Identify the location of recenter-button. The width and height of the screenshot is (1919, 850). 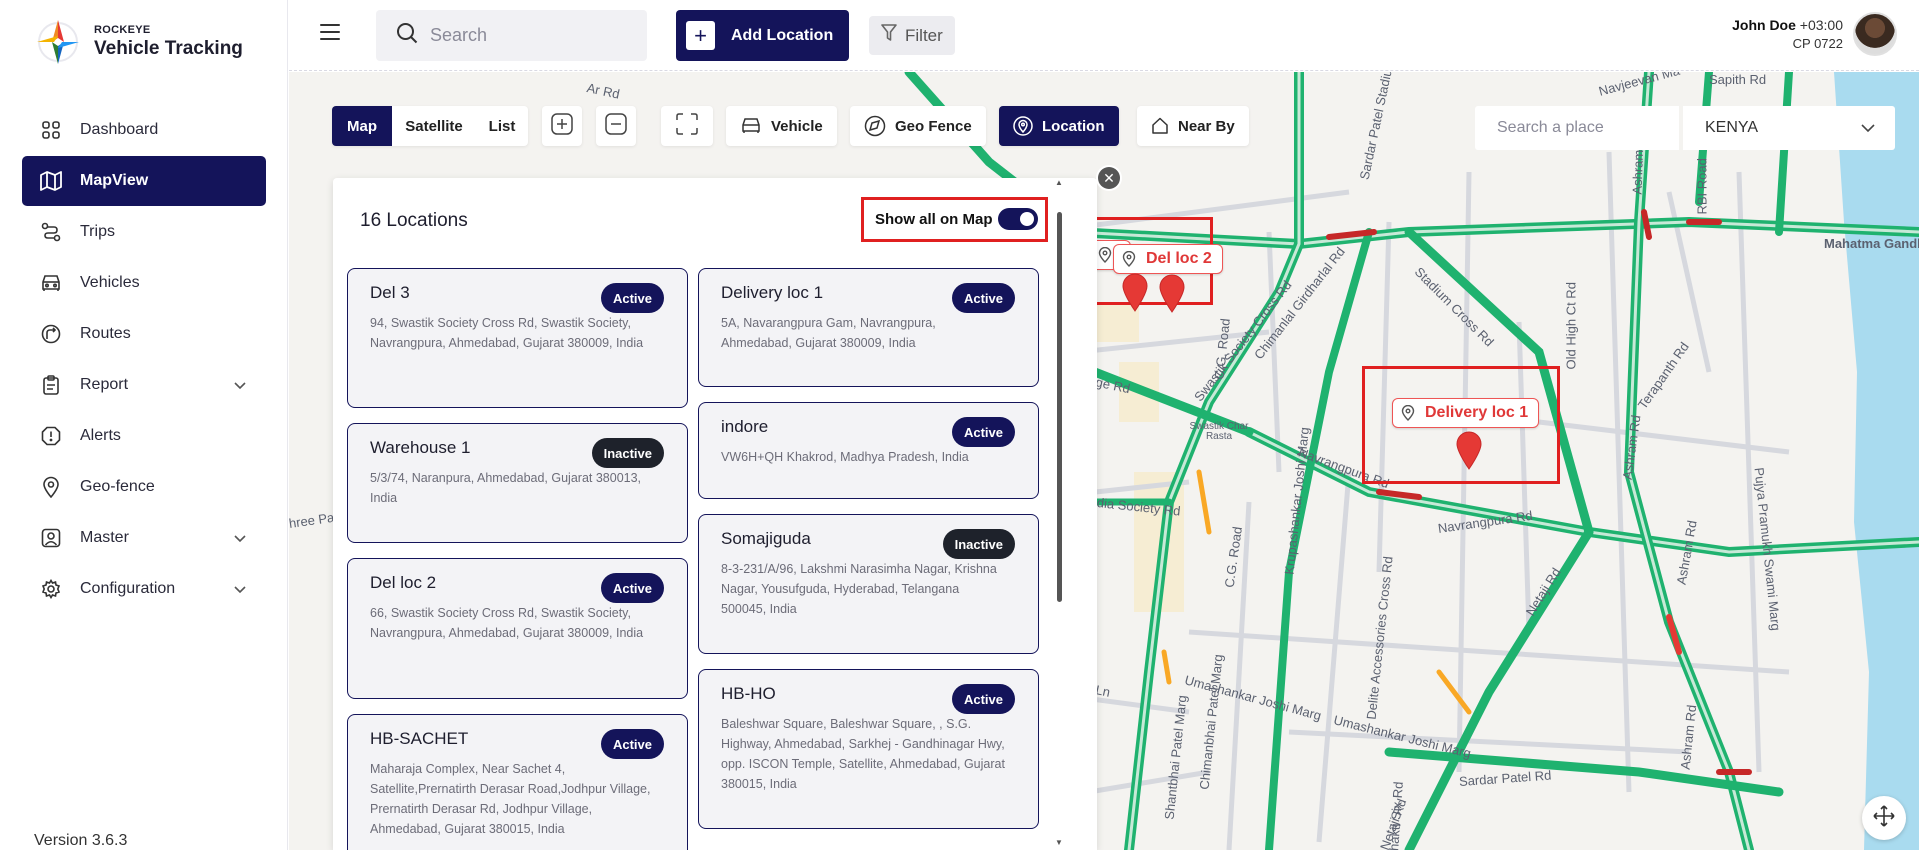
(1884, 818).